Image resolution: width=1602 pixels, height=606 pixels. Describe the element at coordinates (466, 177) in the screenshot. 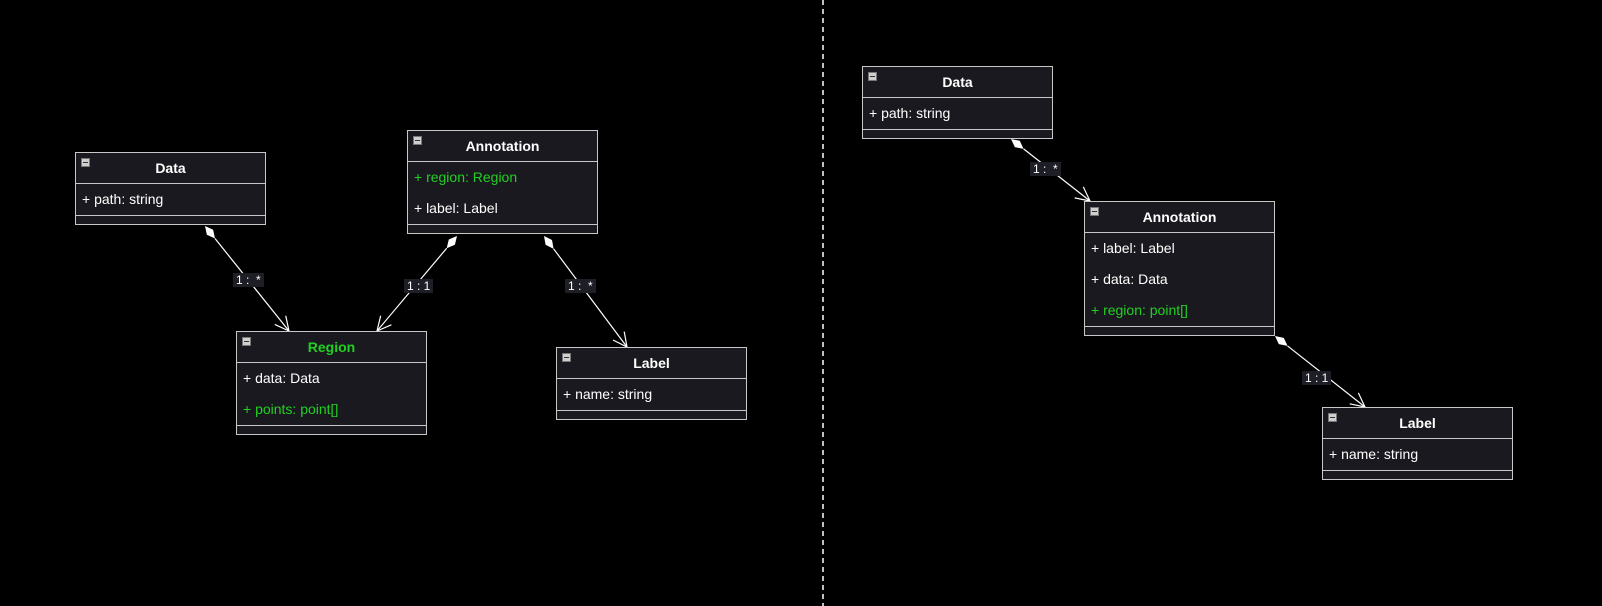

I see `attribute-row: + region: Region` at that location.